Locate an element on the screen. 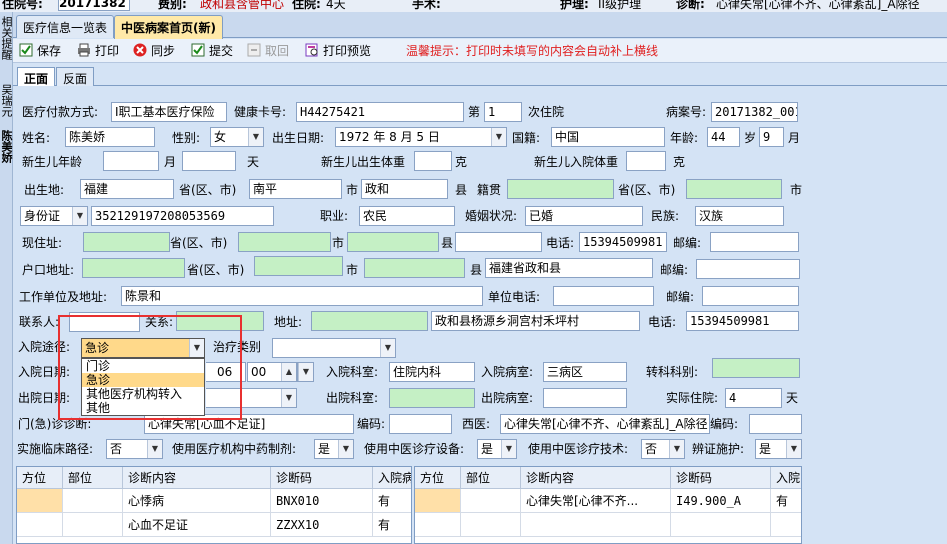 Image resolution: width=947 pixels, height=544 pixels. work-phone-input is located at coordinates (603, 296).